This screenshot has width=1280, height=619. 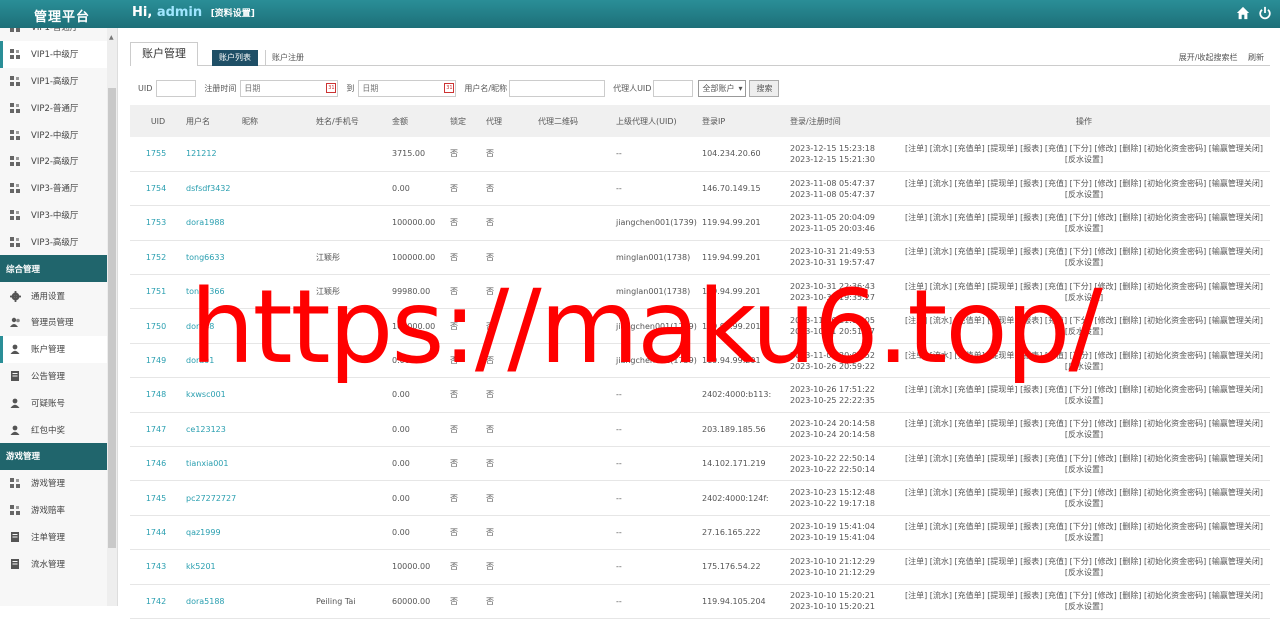 What do you see at coordinates (210, 188) in the screenshot?
I see `cell-username: dsfsdf3432` at bounding box center [210, 188].